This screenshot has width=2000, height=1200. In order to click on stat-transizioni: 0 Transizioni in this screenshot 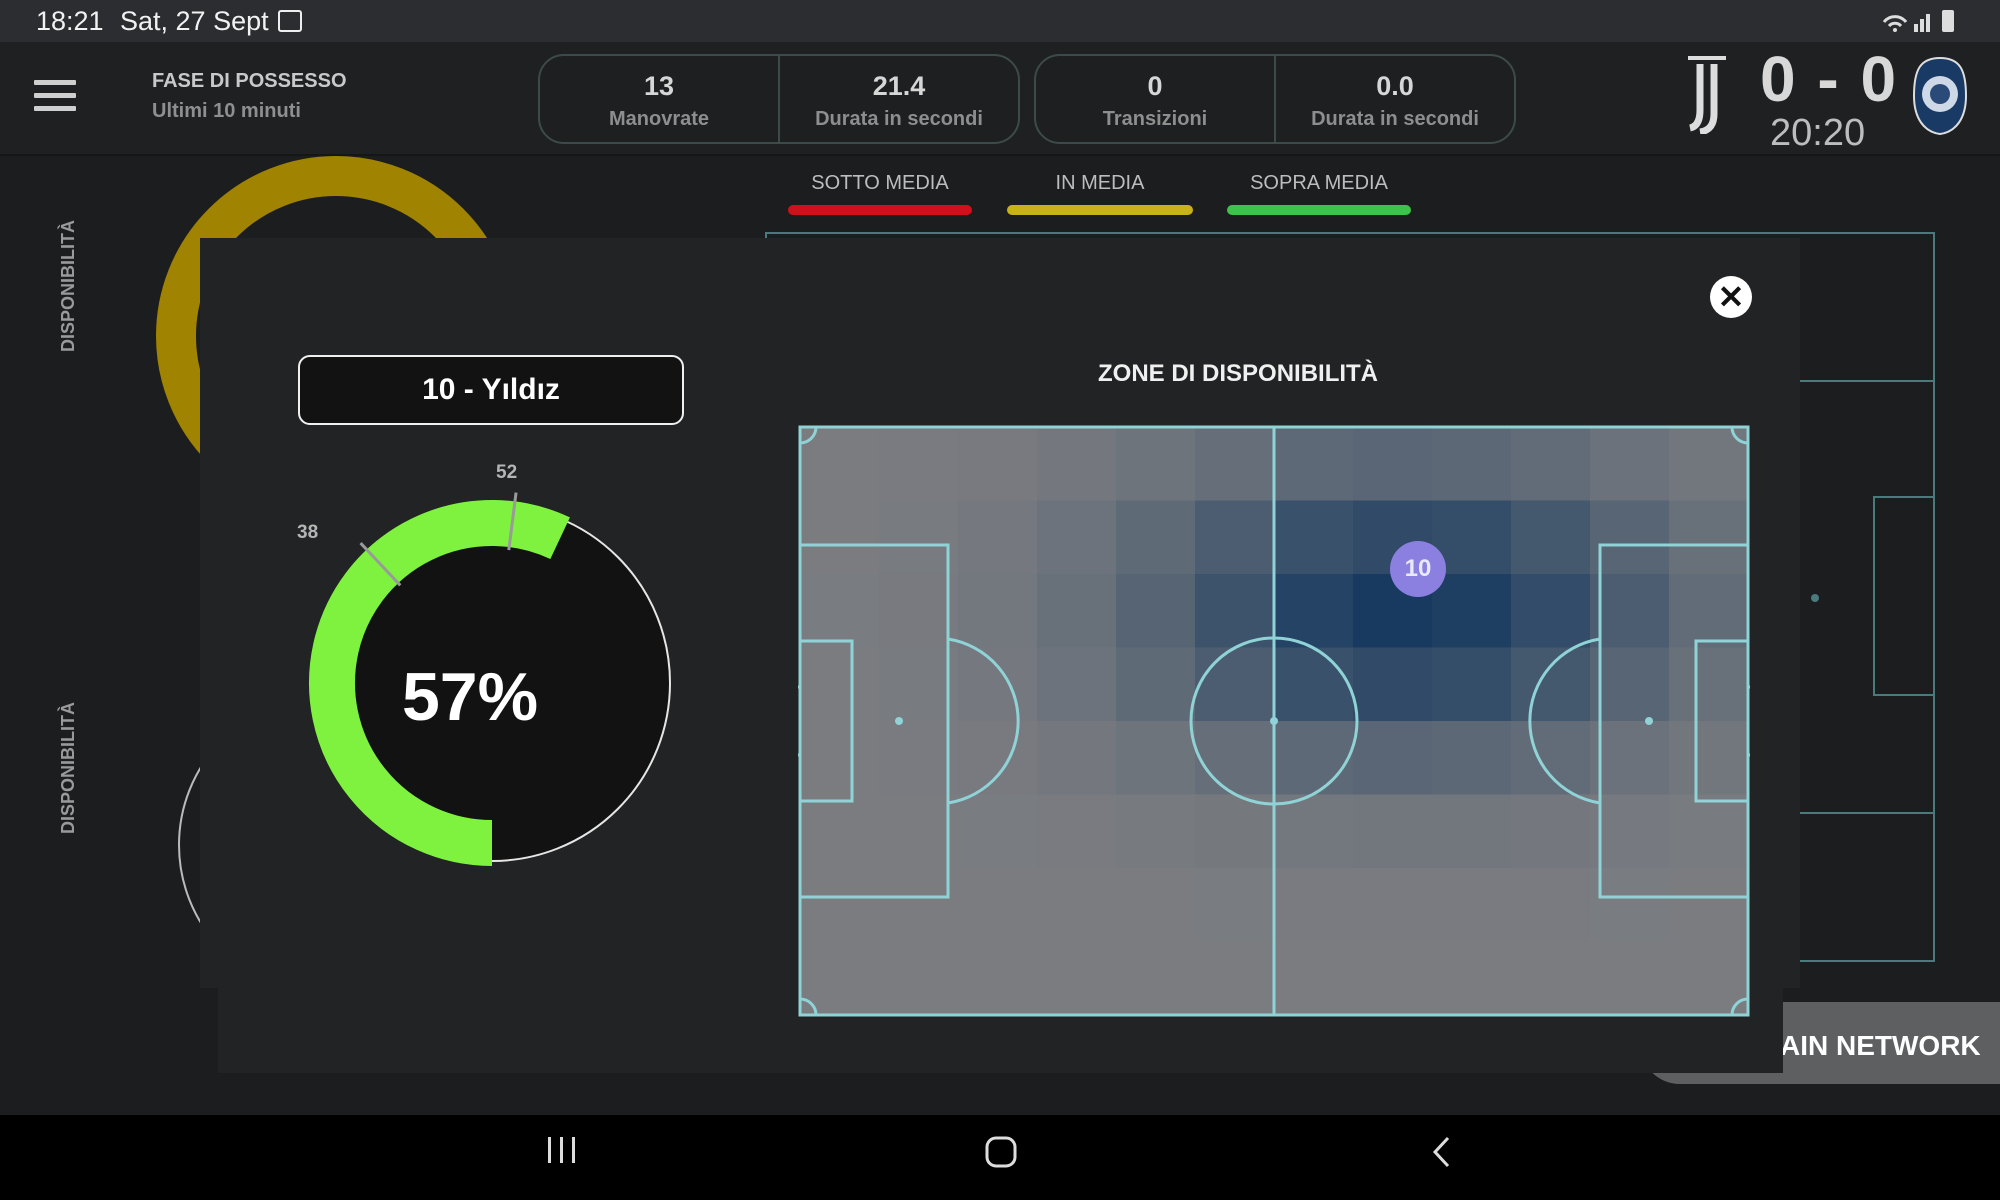, I will do `click(1156, 99)`.